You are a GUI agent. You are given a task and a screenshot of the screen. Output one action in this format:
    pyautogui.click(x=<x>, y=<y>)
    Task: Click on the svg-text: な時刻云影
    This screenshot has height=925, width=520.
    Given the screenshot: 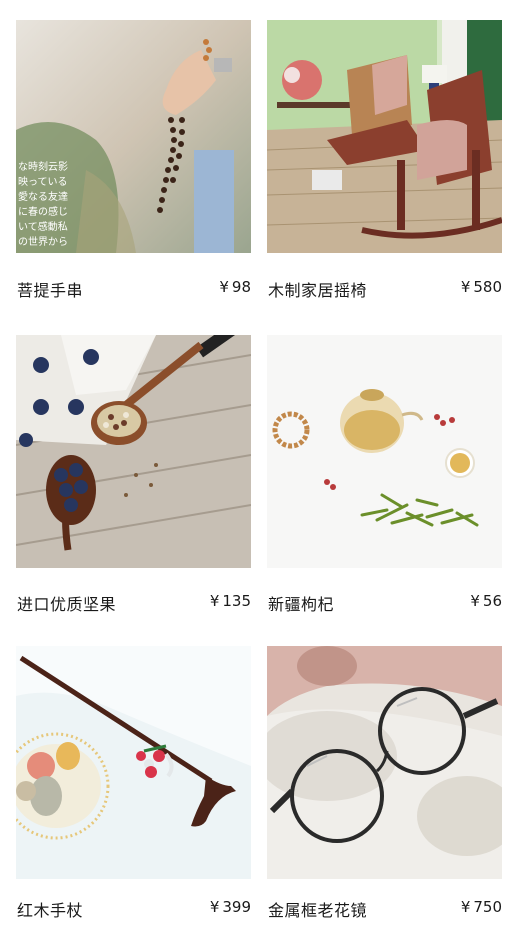 What is the action you would take?
    pyautogui.click(x=43, y=166)
    